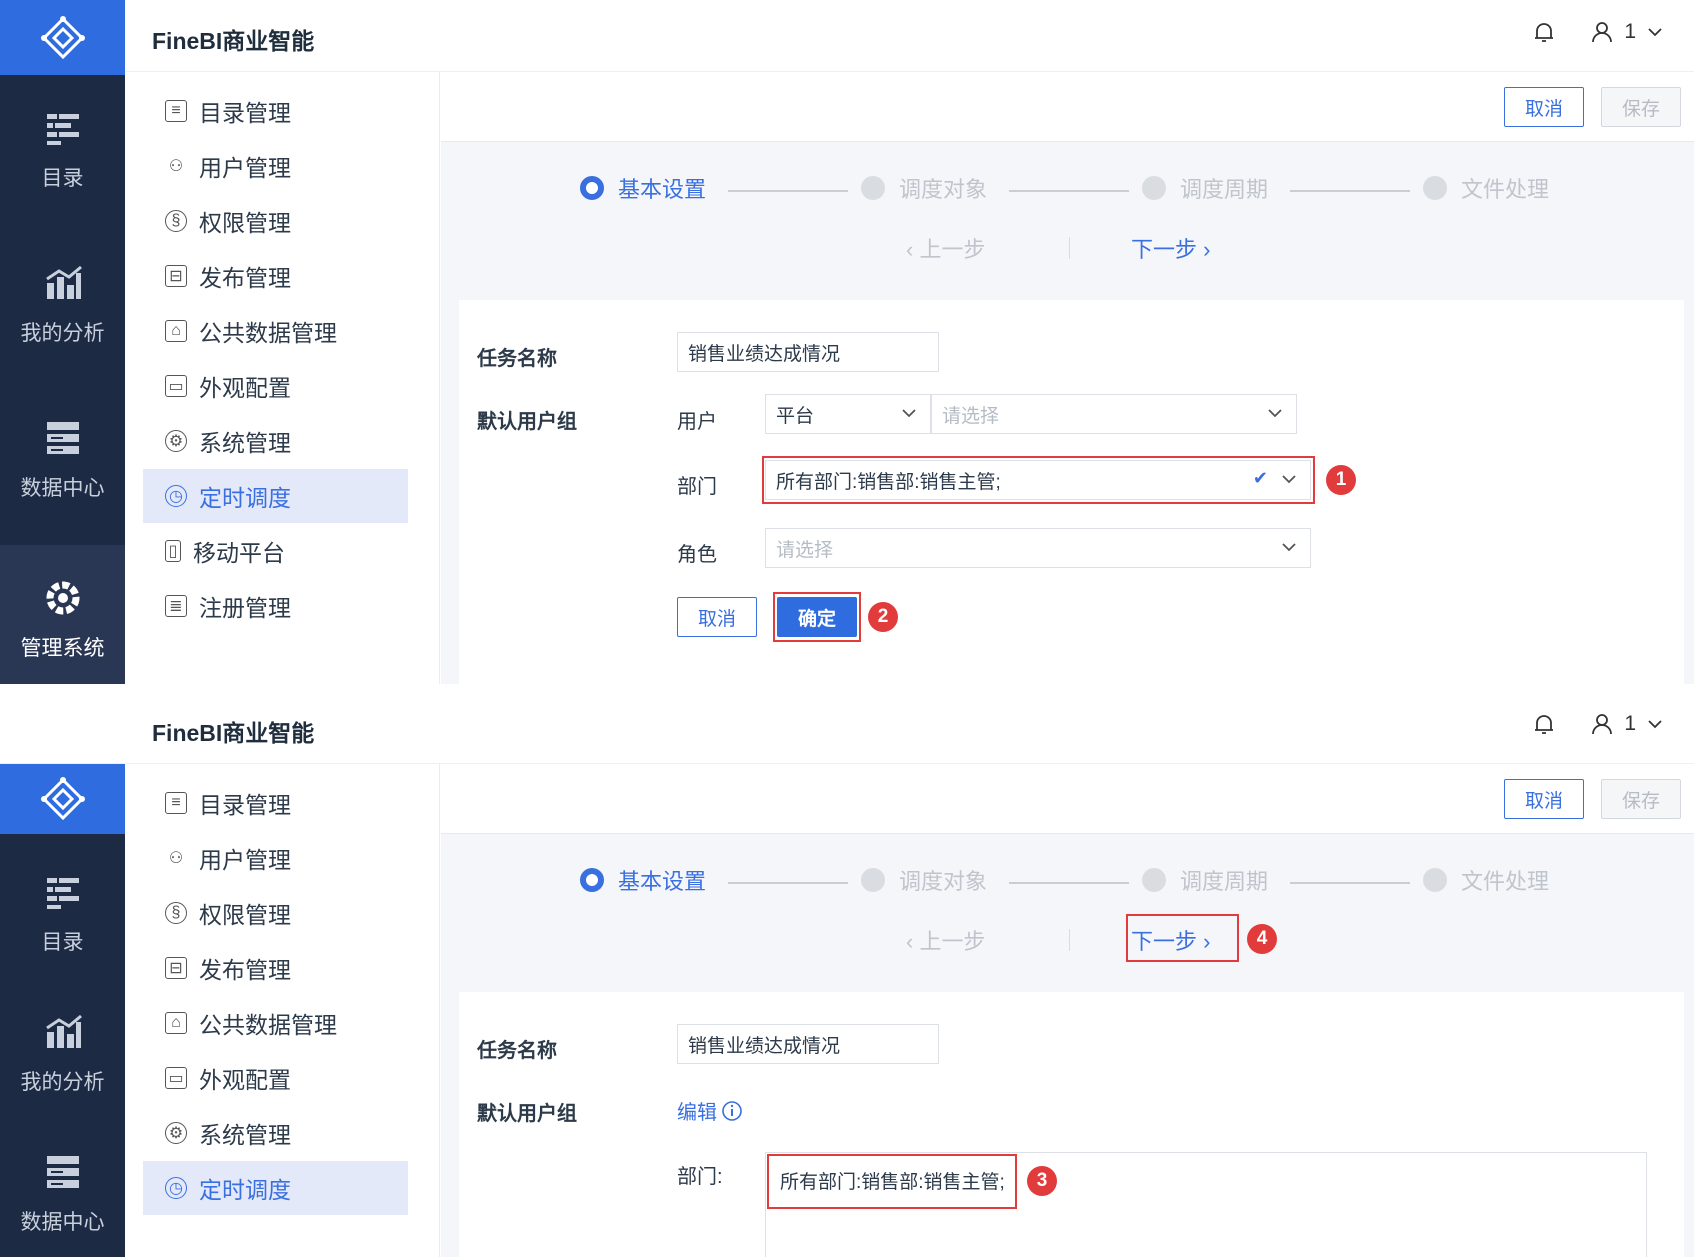 Image resolution: width=1694 pixels, height=1257 pixels. I want to click on user-name: 1, so click(1630, 31).